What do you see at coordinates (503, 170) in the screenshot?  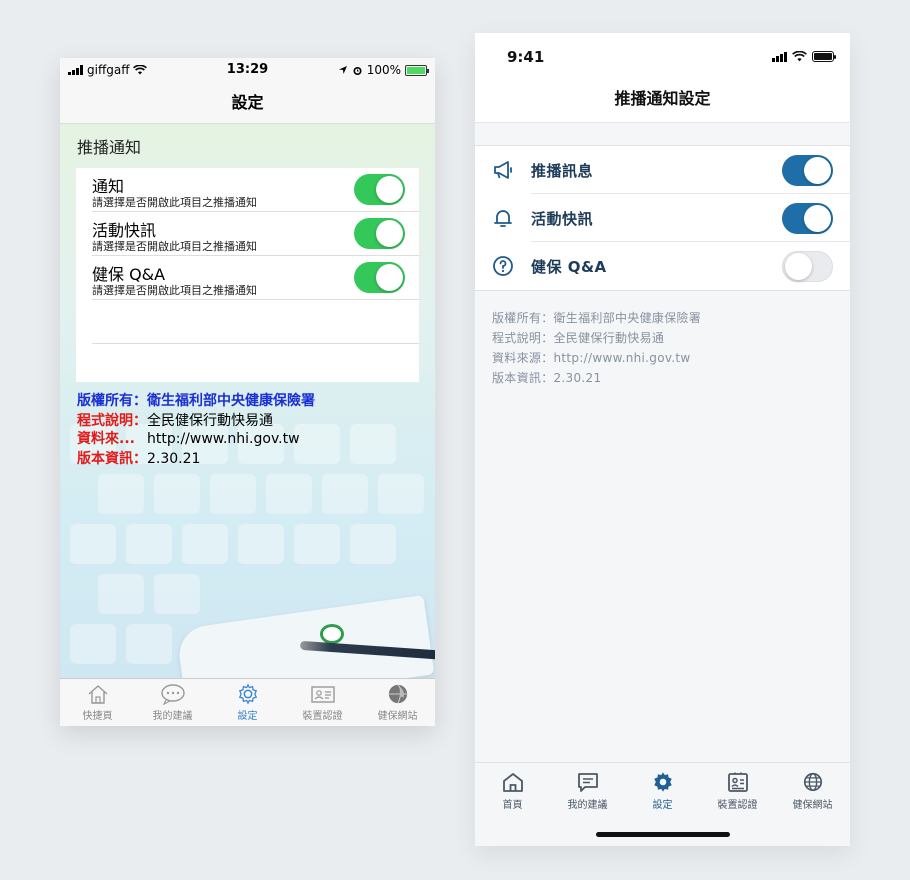 I see `megaphone-icon` at bounding box center [503, 170].